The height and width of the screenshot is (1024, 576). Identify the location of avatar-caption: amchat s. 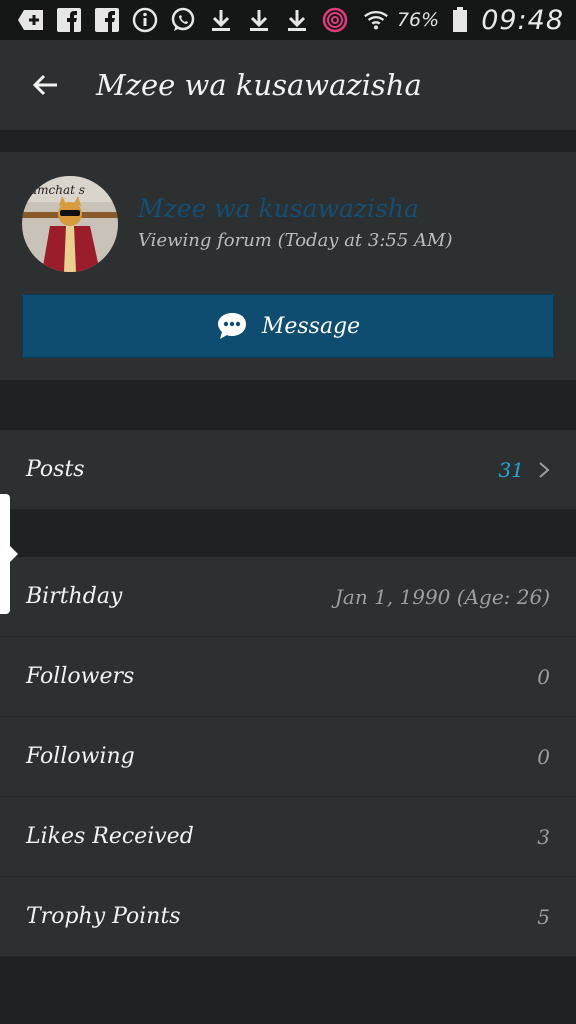
(57, 190).